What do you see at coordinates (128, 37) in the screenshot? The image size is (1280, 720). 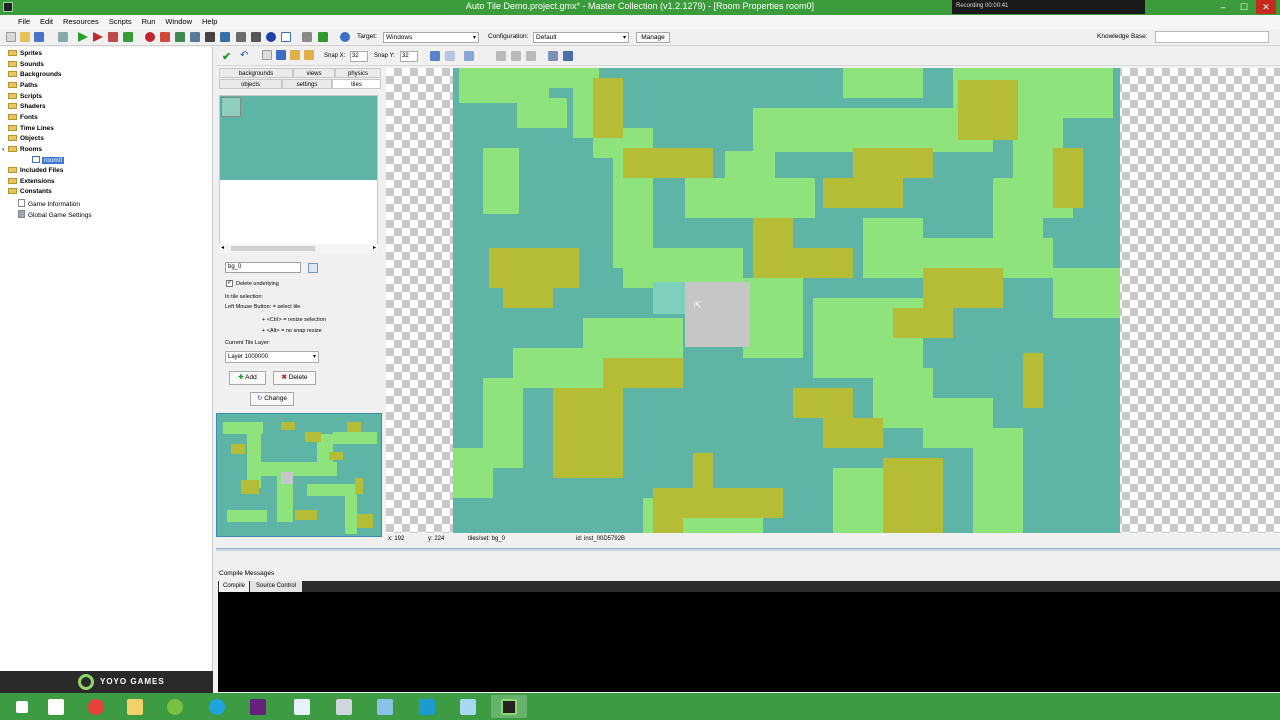 I see `clean-icon` at bounding box center [128, 37].